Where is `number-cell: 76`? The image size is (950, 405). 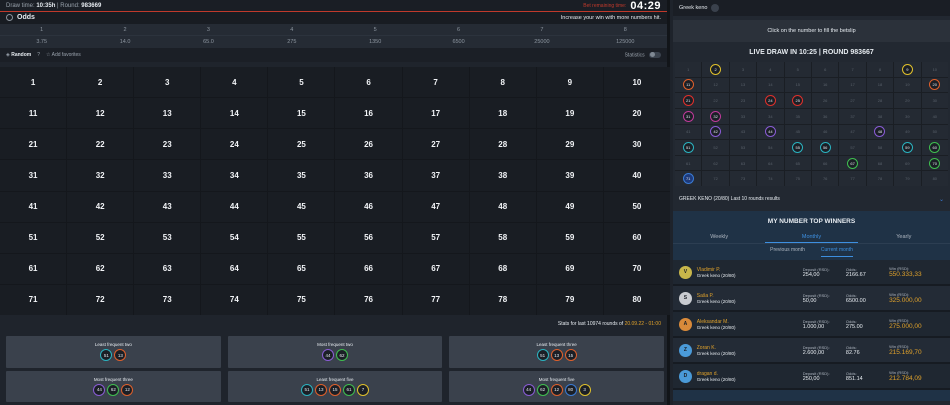
number-cell: 76 is located at coordinates (368, 299).